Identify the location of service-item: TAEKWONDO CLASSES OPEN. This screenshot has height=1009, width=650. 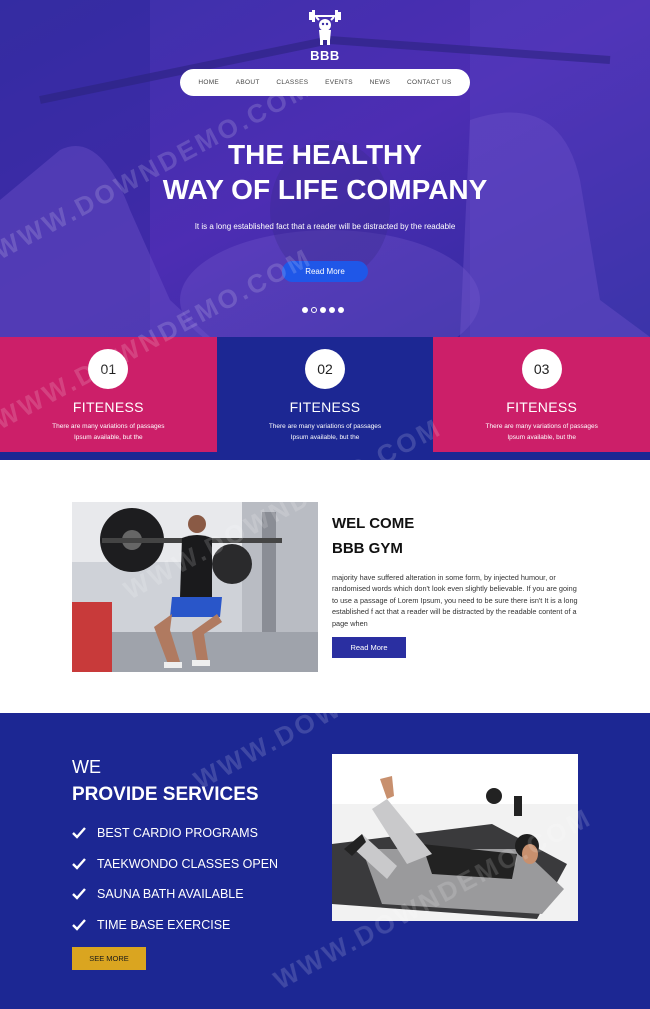
(175, 864).